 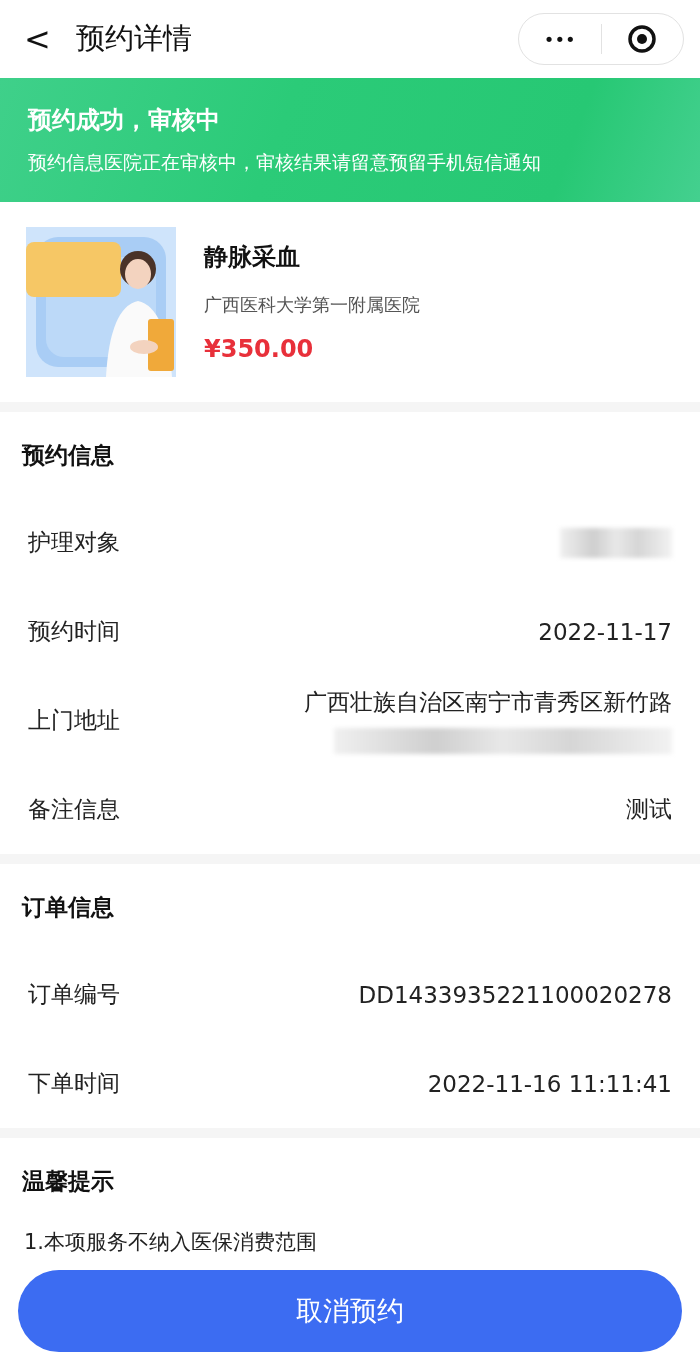 What do you see at coordinates (285, 162) in the screenshot?
I see `status-message: 预约信息医院正在审核中，审核结果请留意预留手机短信通知` at bounding box center [285, 162].